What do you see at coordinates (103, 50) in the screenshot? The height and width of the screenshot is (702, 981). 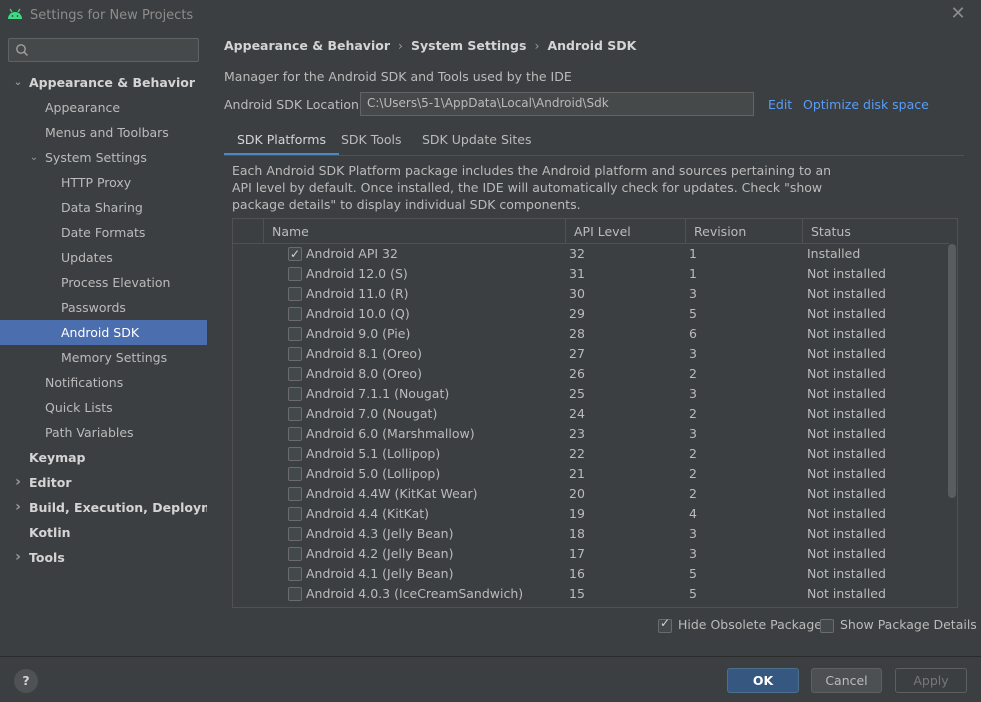 I see `search-input` at bounding box center [103, 50].